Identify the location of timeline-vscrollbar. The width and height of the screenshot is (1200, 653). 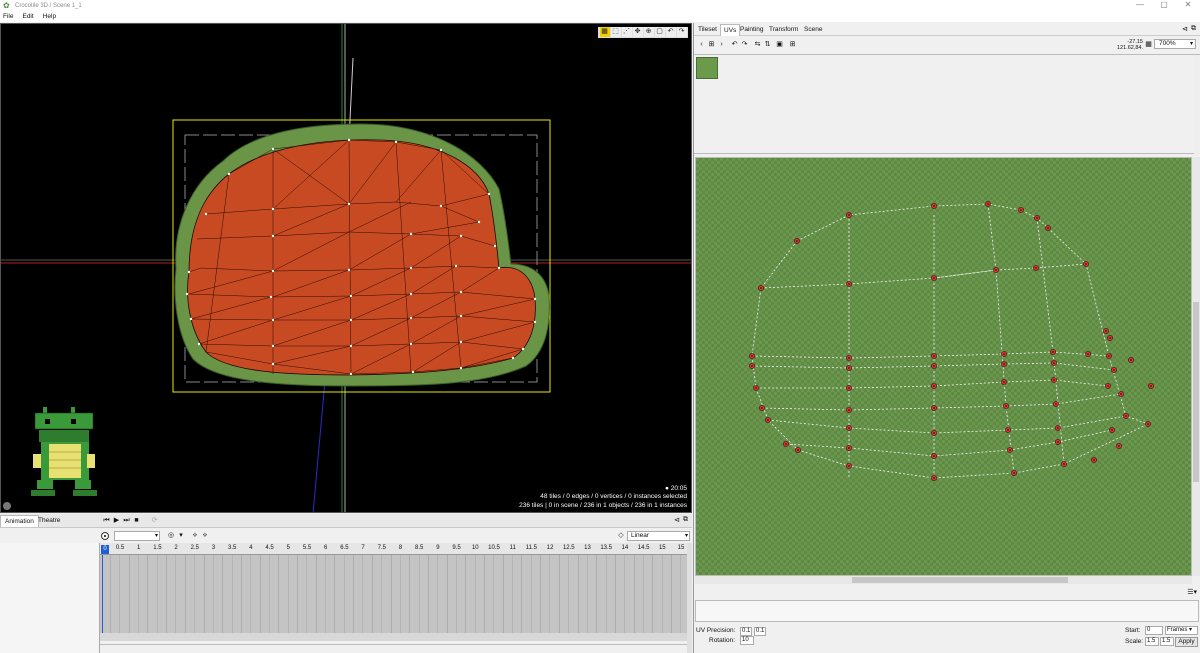
(689, 598).